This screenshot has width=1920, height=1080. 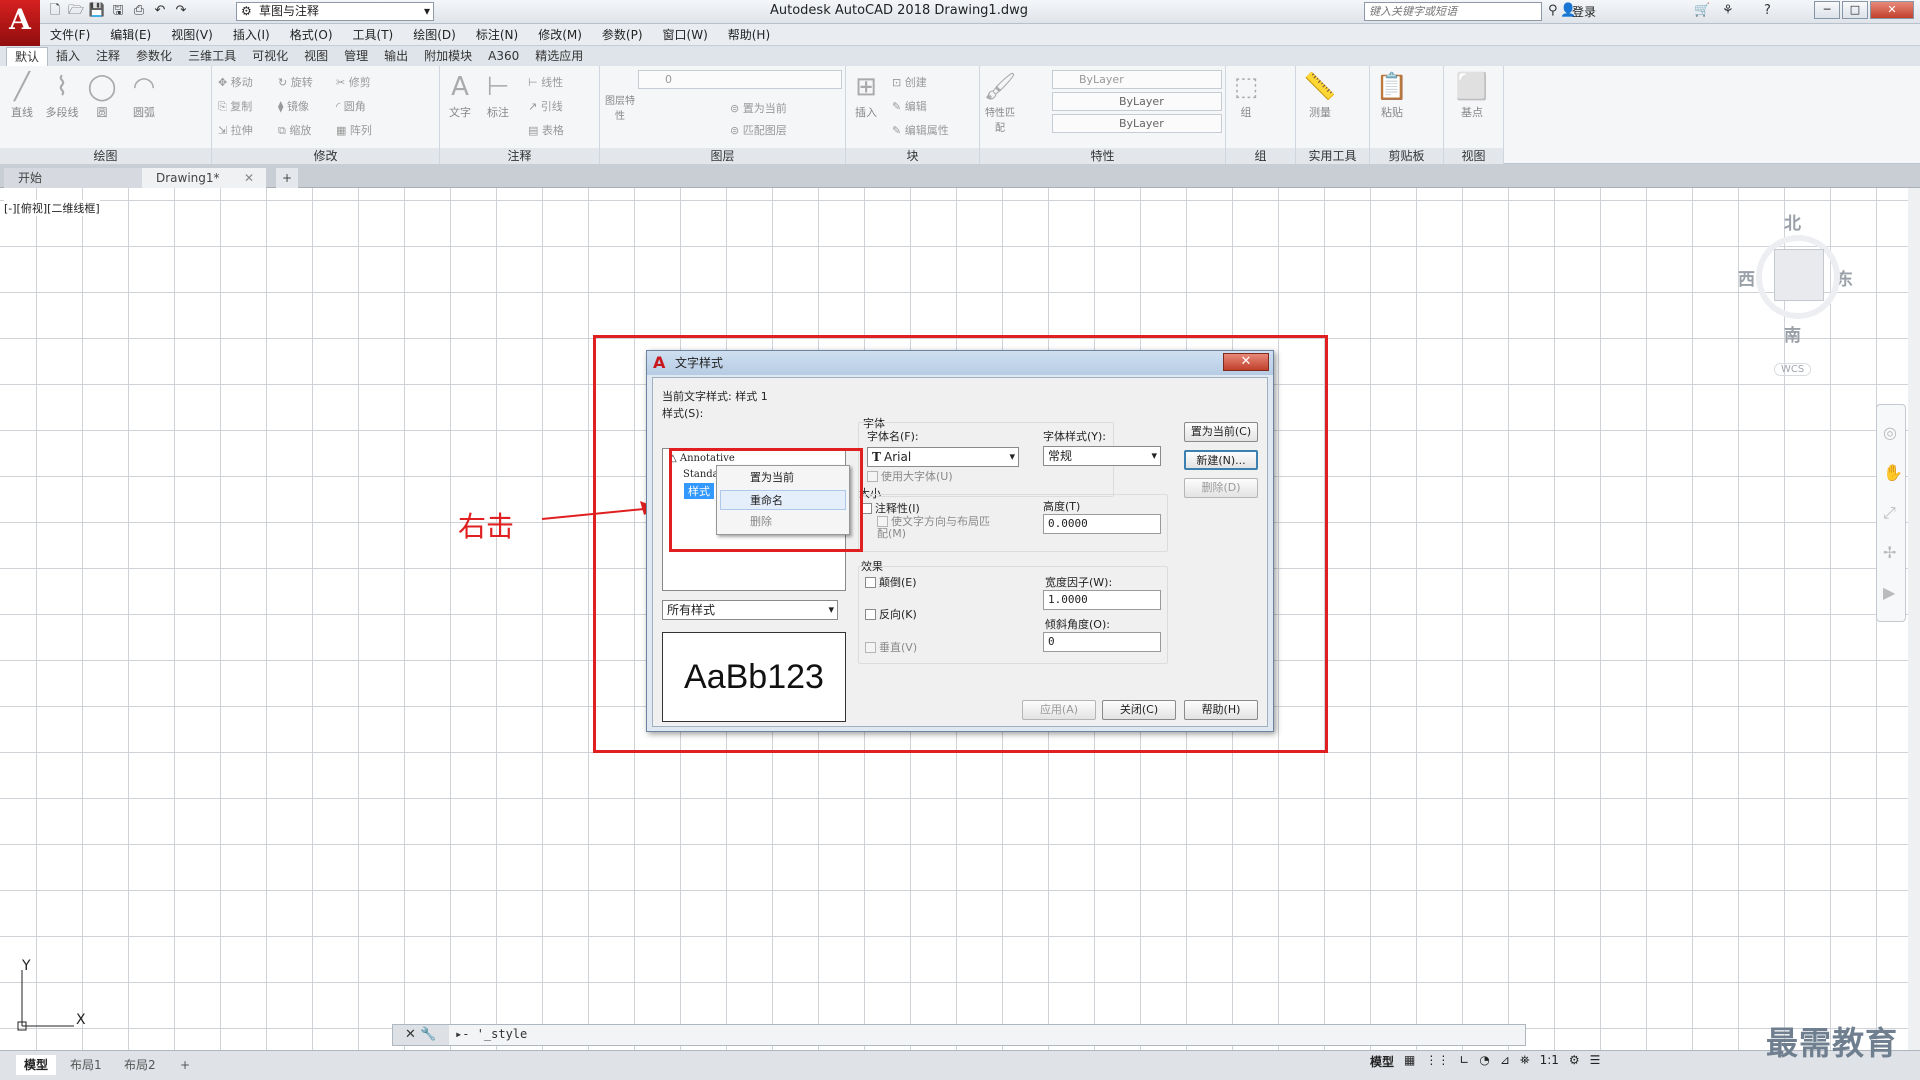 I want to click on layout-tab-layout1: 布局1, so click(x=86, y=1065).